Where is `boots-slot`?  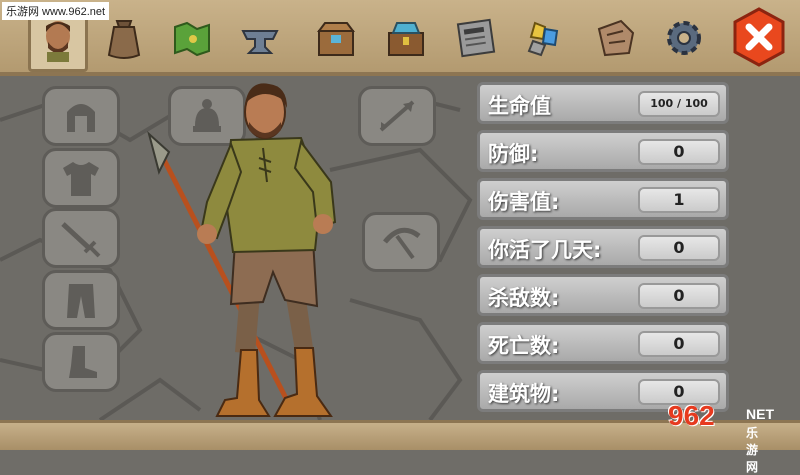 boots-slot is located at coordinates (81, 362).